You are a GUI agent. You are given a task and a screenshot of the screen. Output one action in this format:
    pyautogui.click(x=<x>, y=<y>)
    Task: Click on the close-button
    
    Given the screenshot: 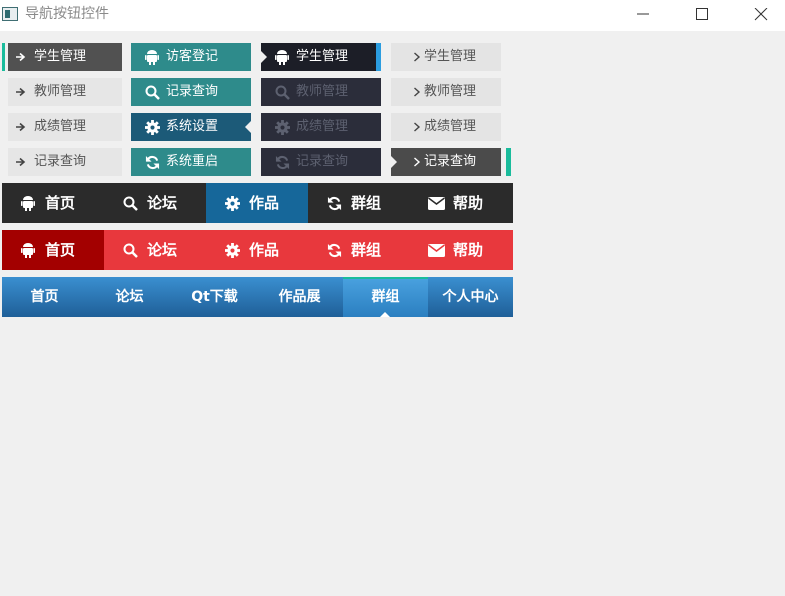 What is the action you would take?
    pyautogui.click(x=761, y=15)
    